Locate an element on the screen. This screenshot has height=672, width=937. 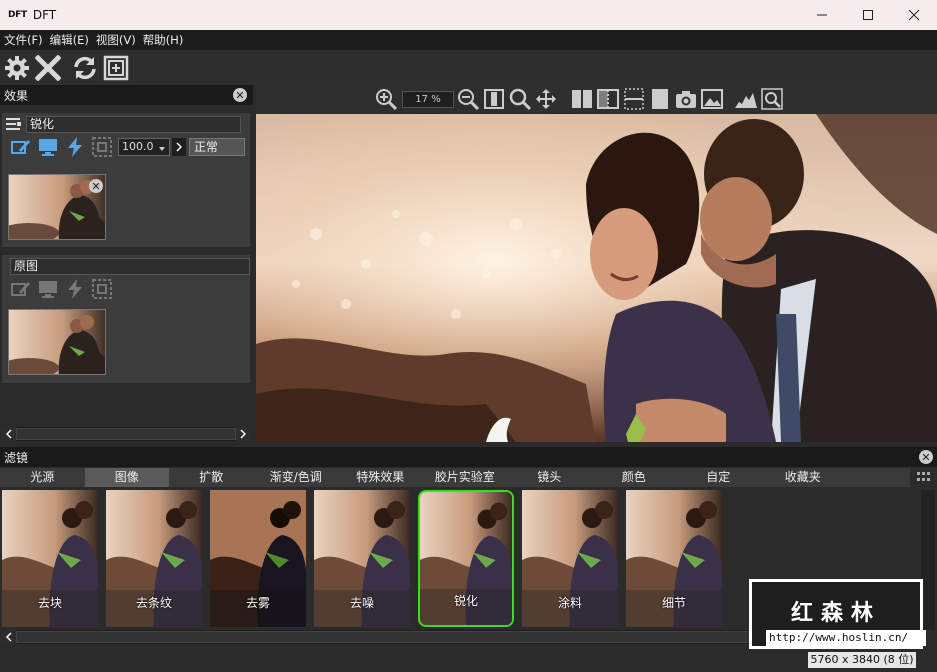
grid-view-icon is located at coordinates (924, 478).